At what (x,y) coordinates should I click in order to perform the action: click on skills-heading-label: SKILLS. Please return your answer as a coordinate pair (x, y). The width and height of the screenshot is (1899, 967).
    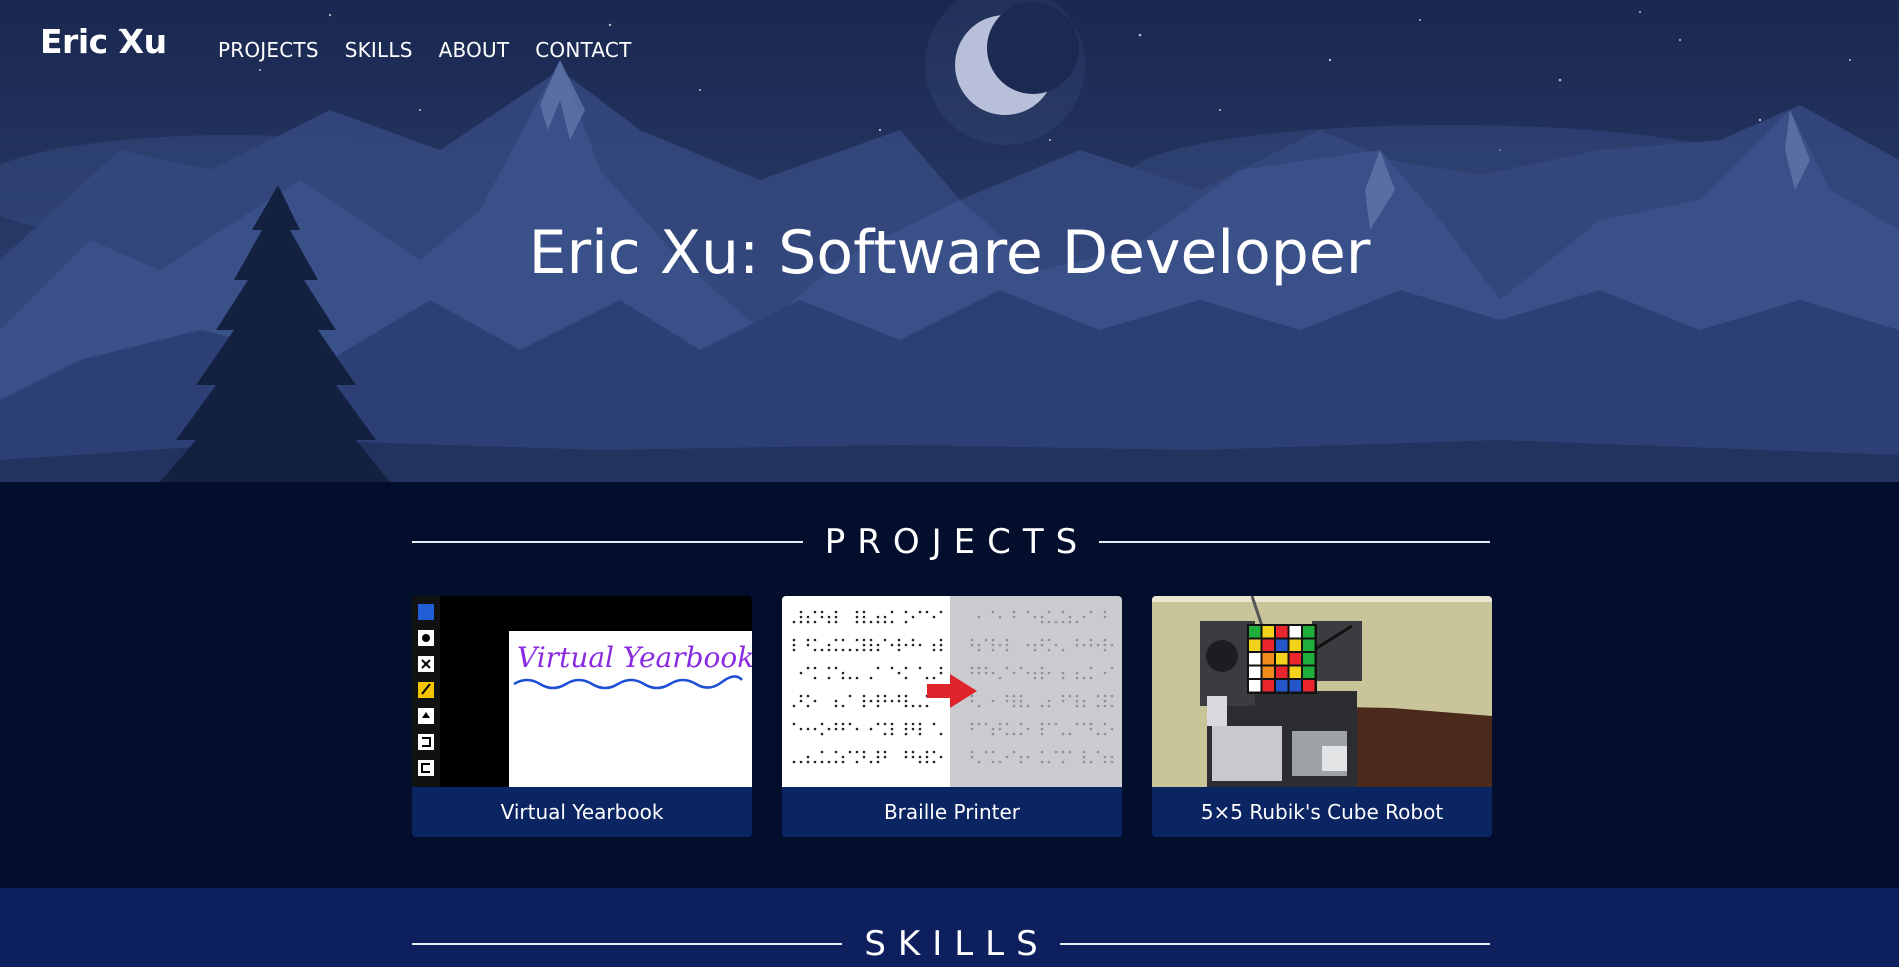
    Looking at the image, I should click on (957, 944).